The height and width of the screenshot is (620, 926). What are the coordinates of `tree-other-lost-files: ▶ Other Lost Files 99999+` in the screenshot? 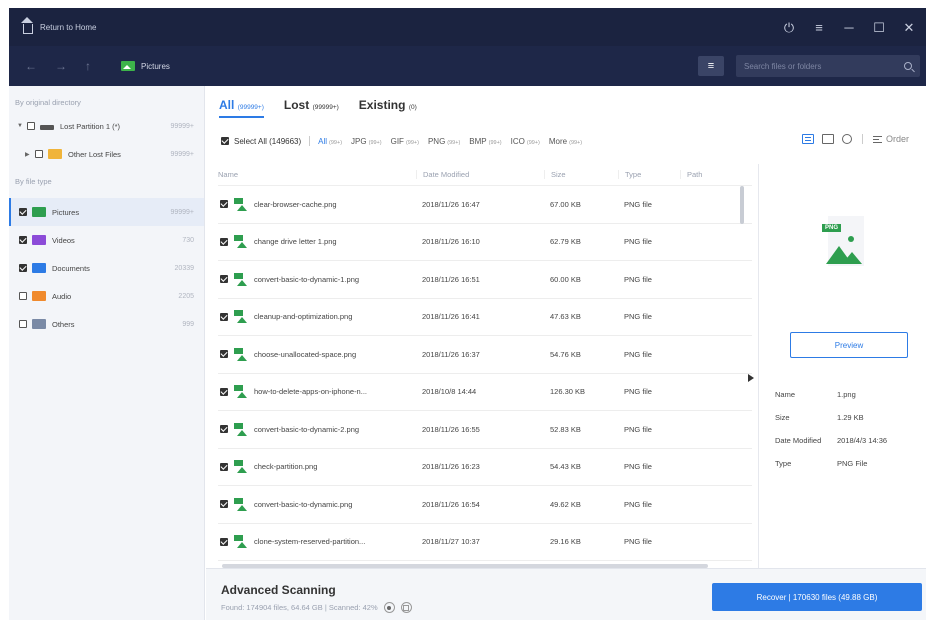 It's located at (106, 154).